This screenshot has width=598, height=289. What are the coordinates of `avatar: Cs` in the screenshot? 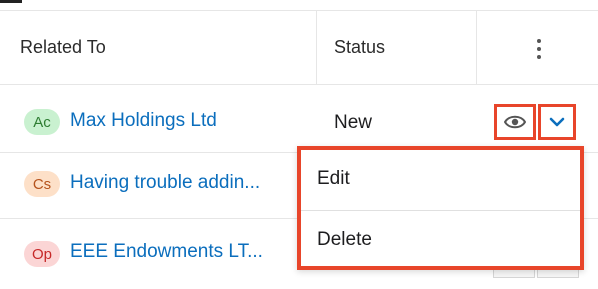 It's located at (42, 184).